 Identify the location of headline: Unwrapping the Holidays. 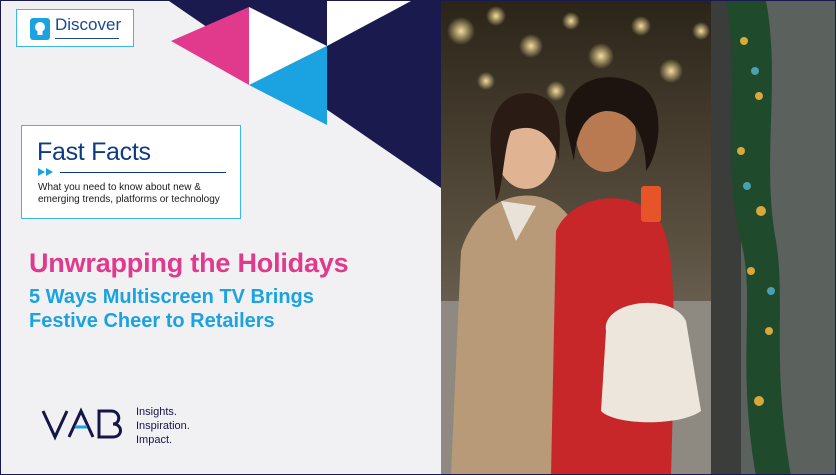
(189, 263).